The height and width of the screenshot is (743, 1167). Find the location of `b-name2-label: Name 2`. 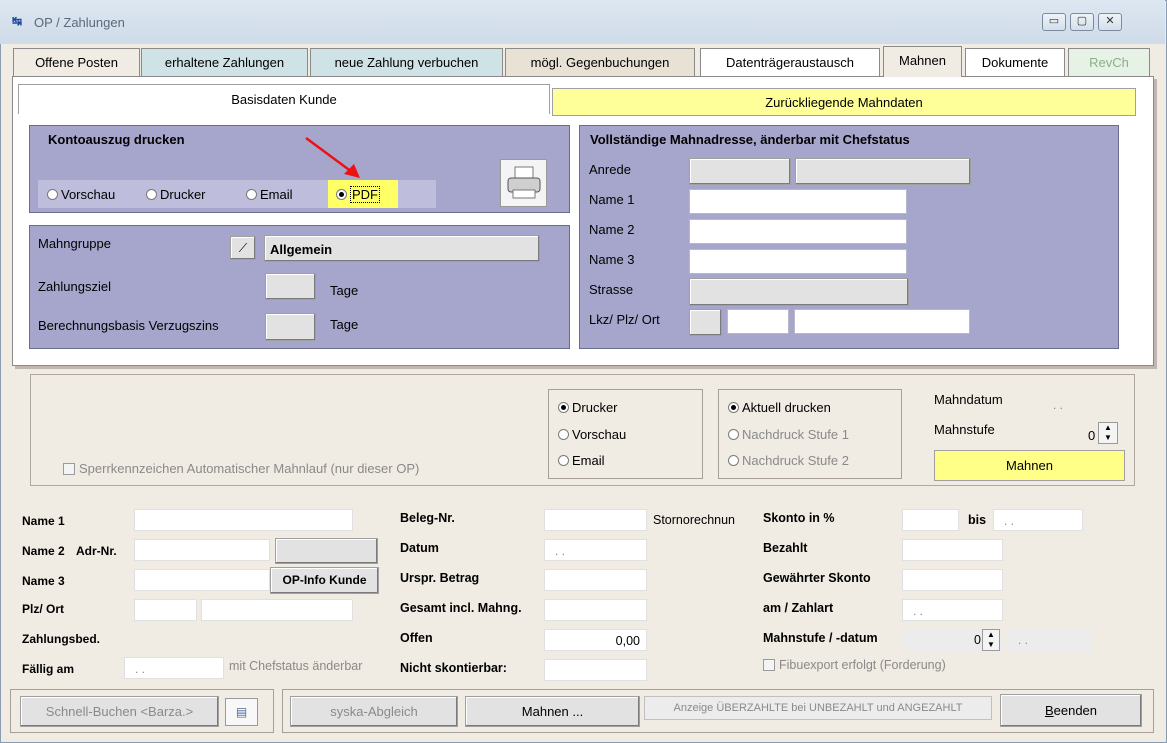

b-name2-label: Name 2 is located at coordinates (43, 551).